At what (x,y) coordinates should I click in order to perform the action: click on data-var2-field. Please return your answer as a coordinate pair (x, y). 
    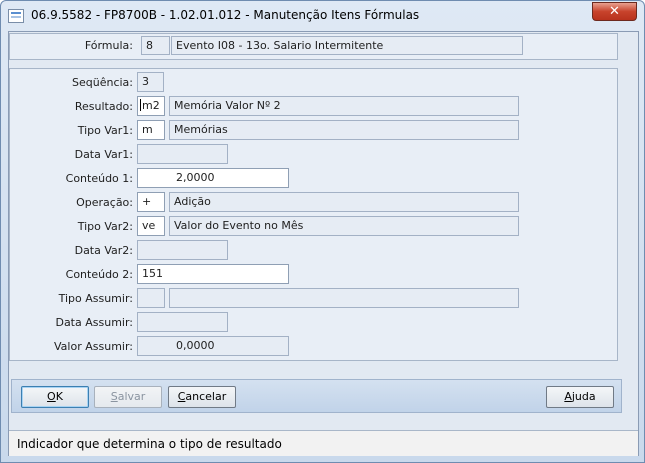
    Looking at the image, I should click on (182, 250).